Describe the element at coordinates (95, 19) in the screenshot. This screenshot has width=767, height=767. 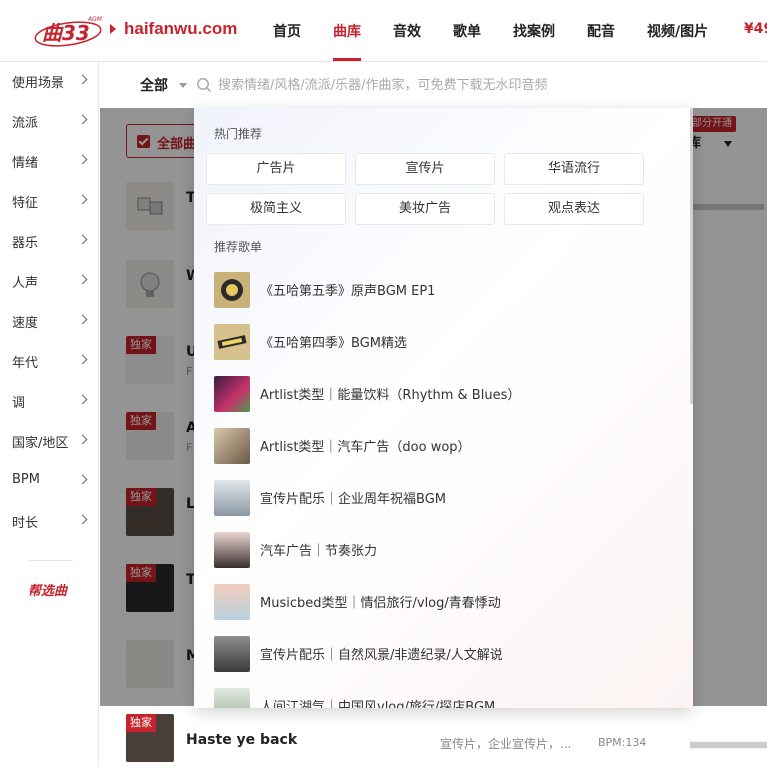
I see `svg-text: AGM` at that location.